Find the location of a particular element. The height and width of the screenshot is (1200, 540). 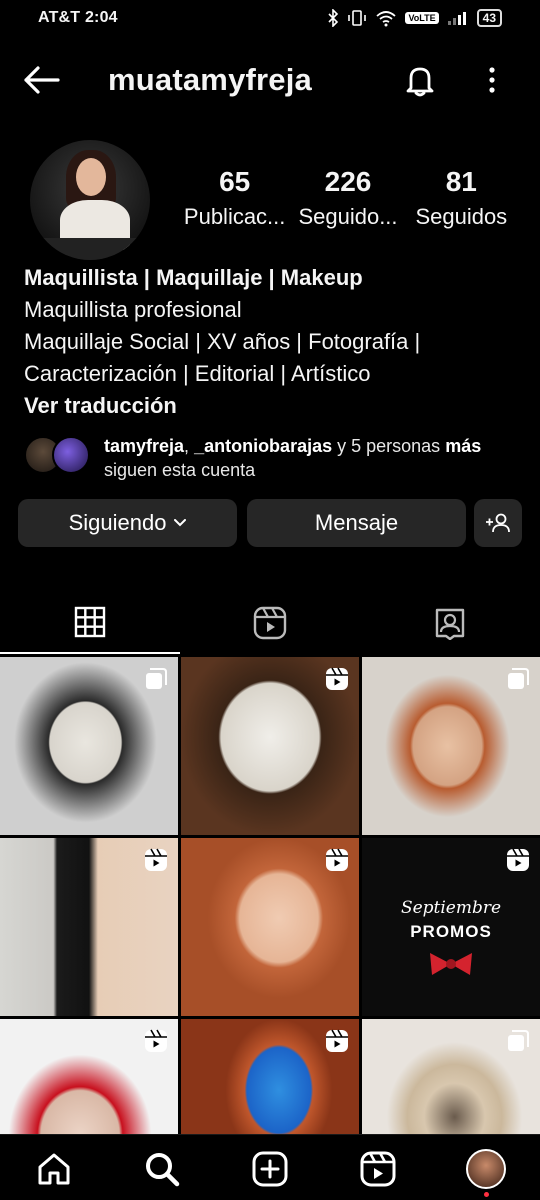

reels-icon is located at coordinates (270, 623).